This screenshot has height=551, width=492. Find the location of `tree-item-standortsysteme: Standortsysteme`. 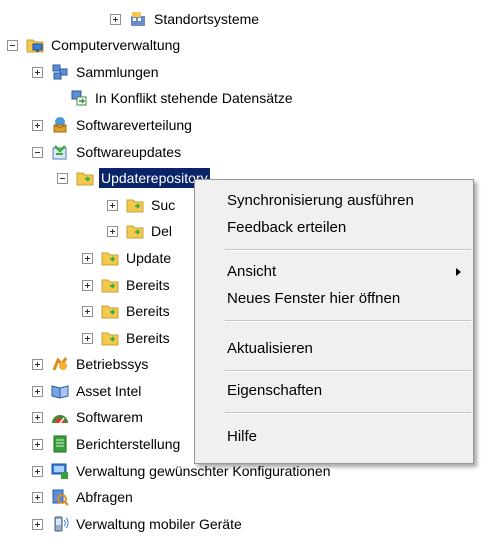

tree-item-standortsysteme: Standortsysteme is located at coordinates (185, 19).